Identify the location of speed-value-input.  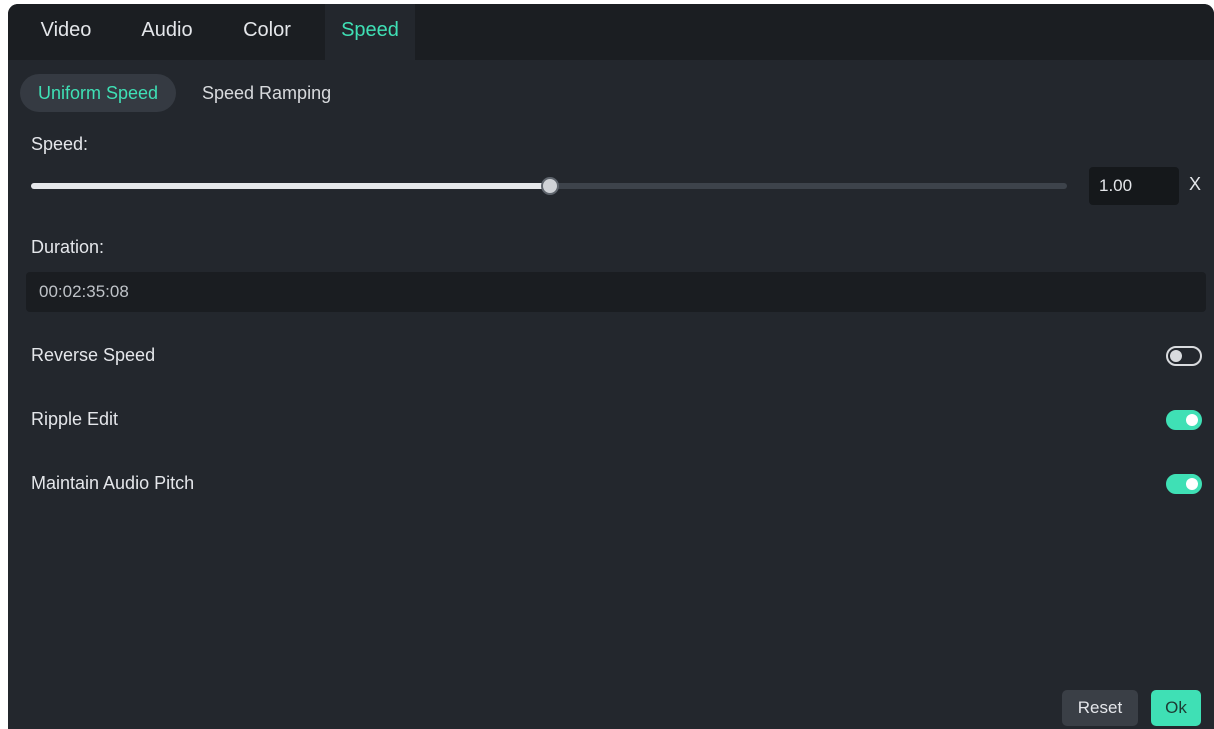
(1134, 186).